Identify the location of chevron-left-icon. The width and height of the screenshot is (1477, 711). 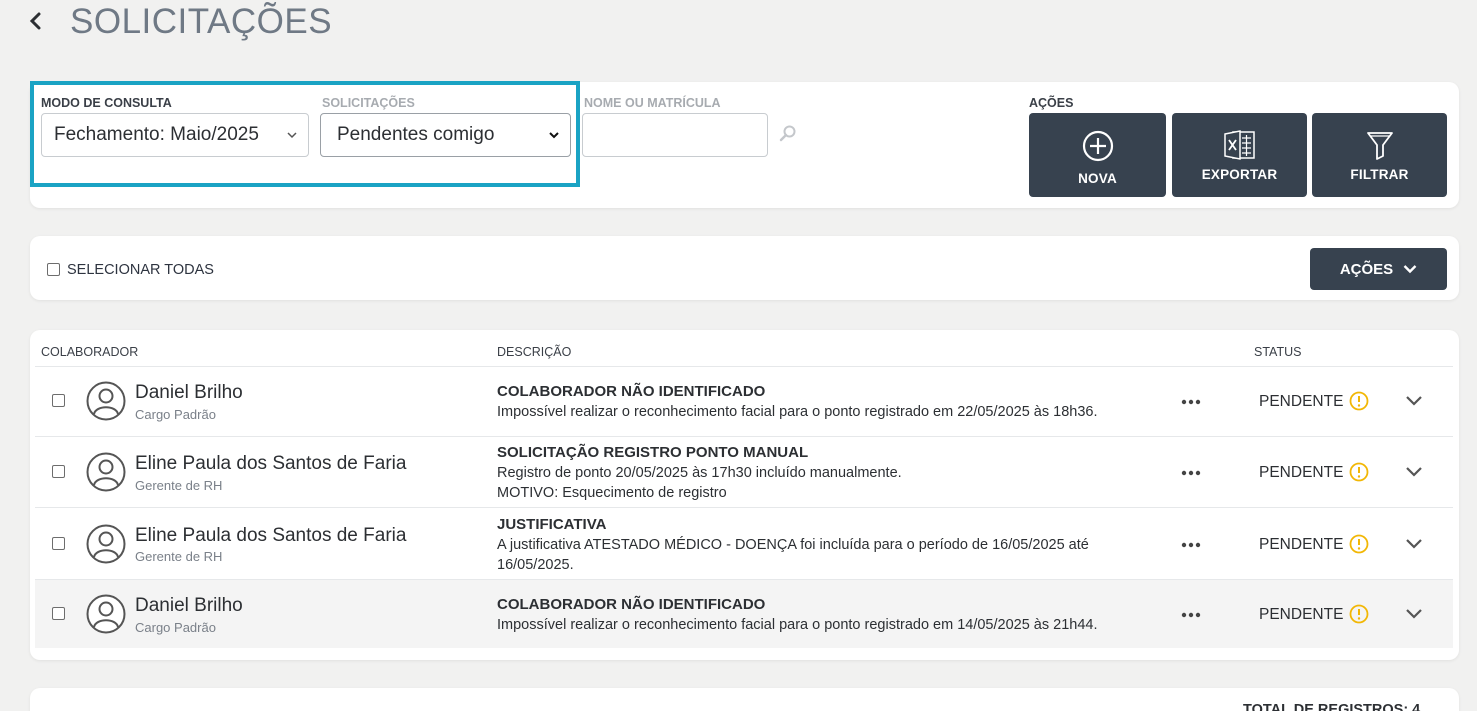
(35, 21).